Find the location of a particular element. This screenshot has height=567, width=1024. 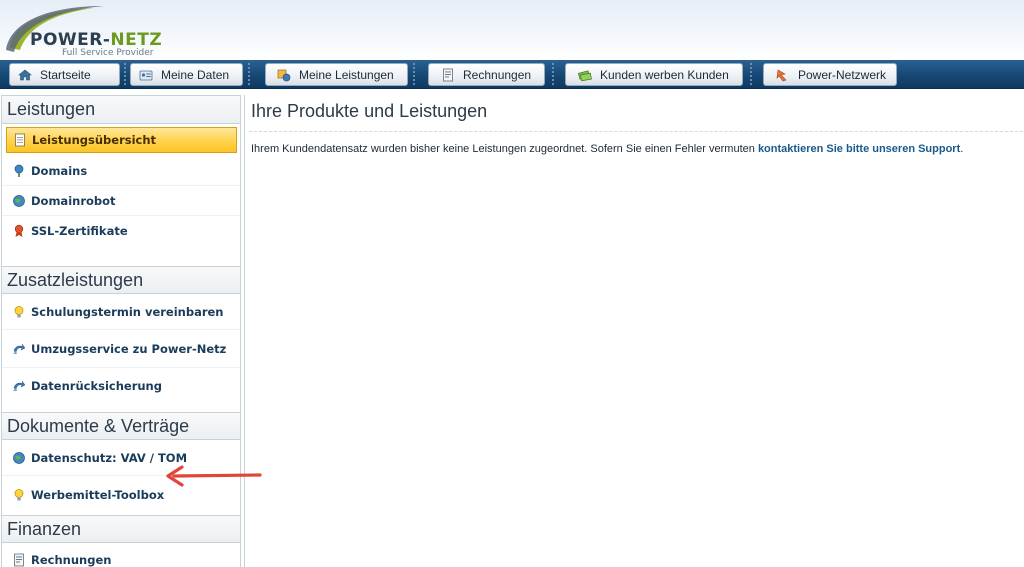

document-icon is located at coordinates (20, 140).